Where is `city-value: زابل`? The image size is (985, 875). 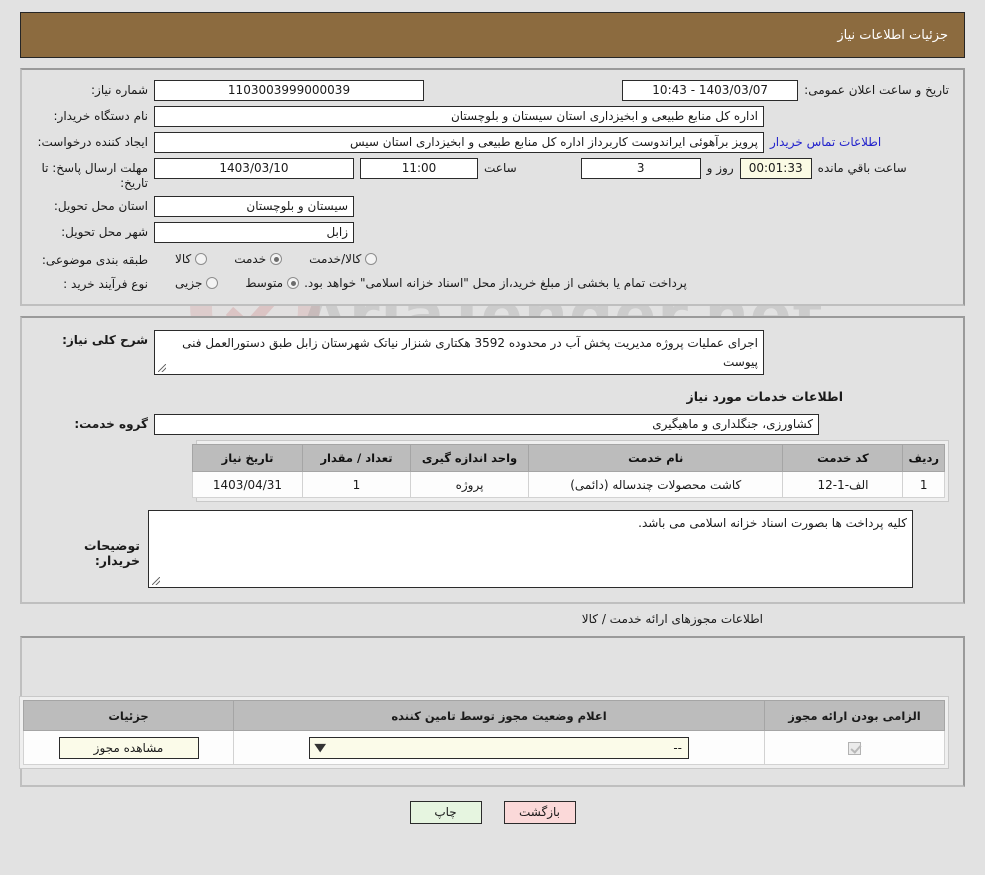 city-value: زابل is located at coordinates (254, 232).